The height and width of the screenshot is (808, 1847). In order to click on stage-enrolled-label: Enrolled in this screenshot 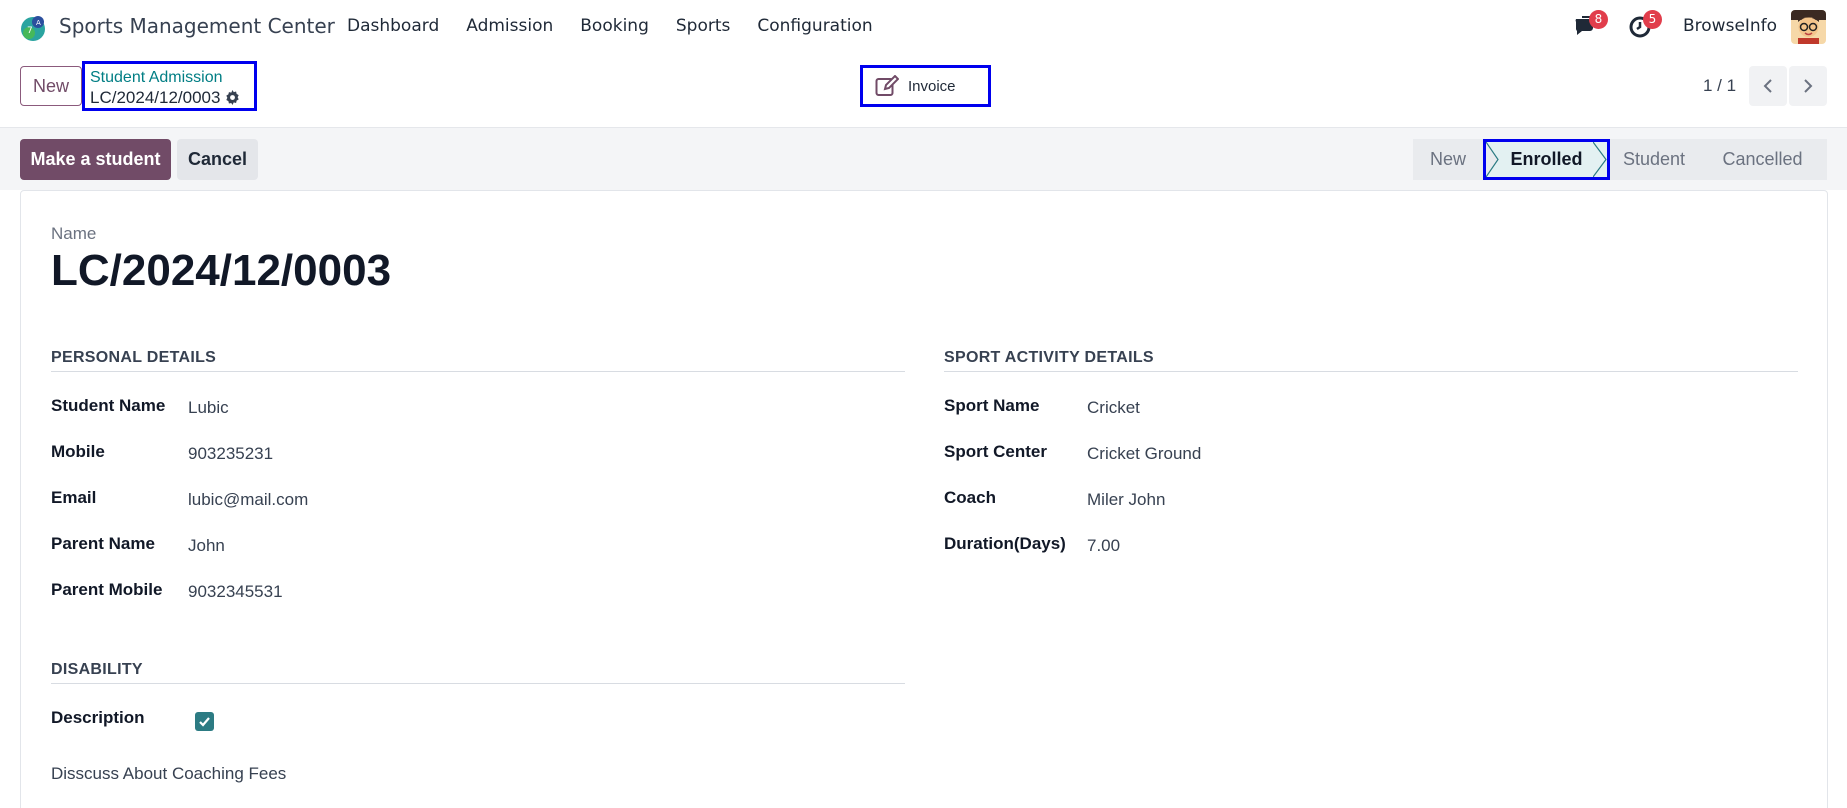, I will do `click(1546, 159)`.